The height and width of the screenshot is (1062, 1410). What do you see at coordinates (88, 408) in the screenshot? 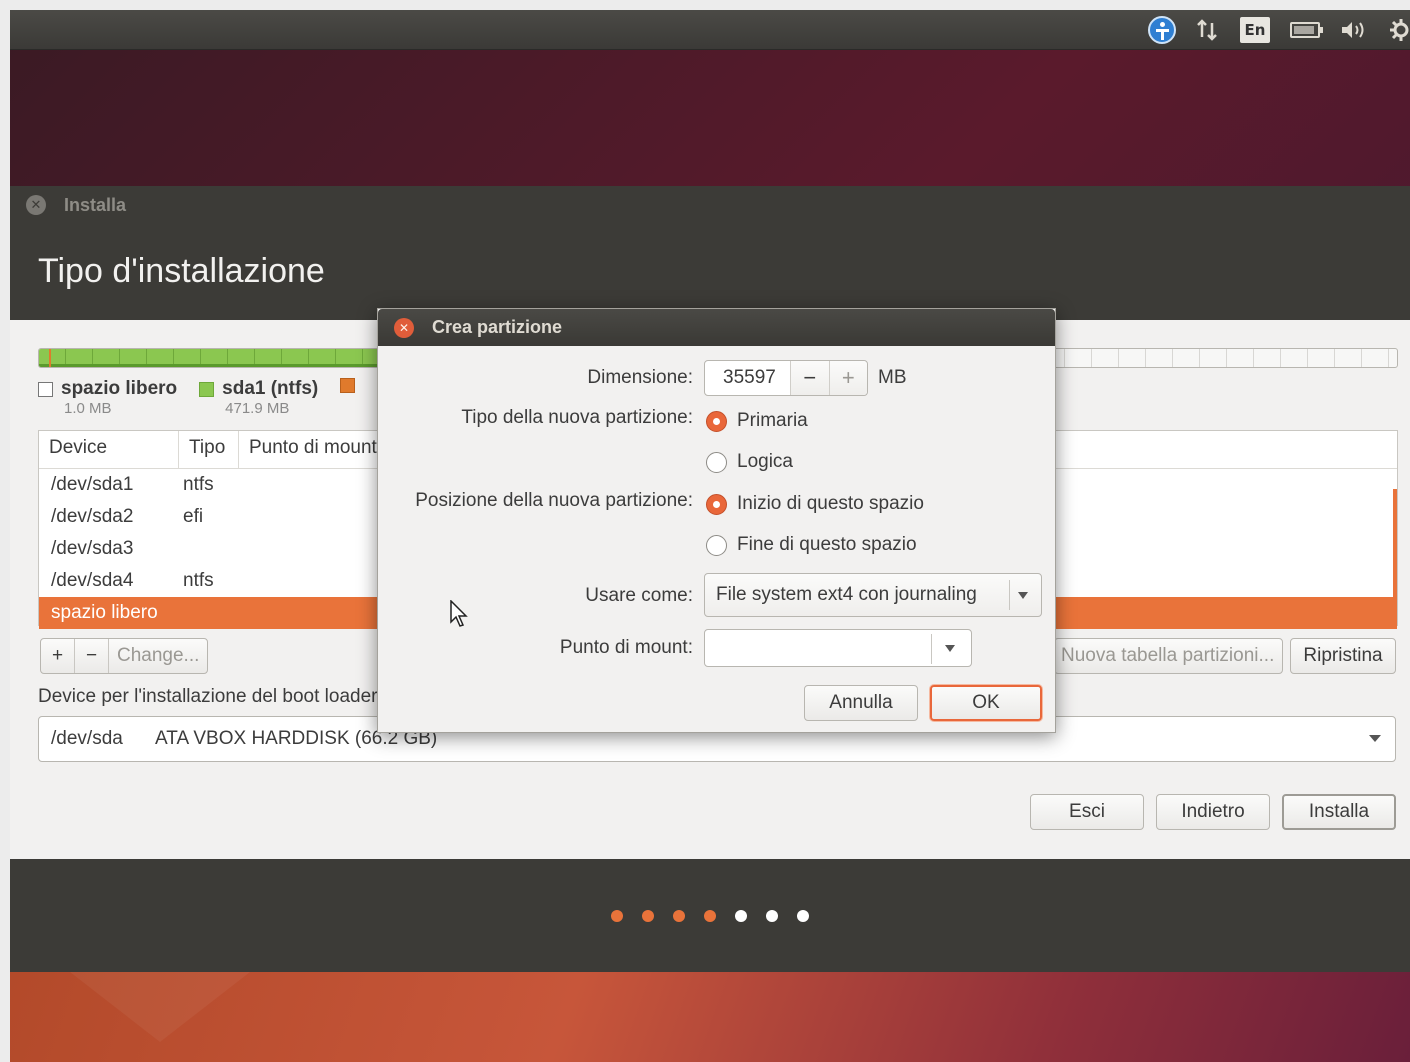
I see `legend-size: 1.0 MB` at bounding box center [88, 408].